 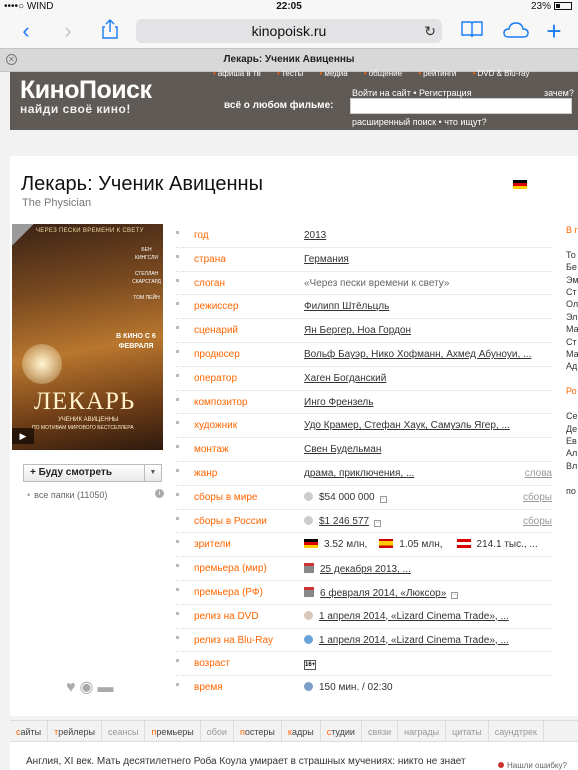 I want to click on tab-posters: постеры, so click(x=258, y=731).